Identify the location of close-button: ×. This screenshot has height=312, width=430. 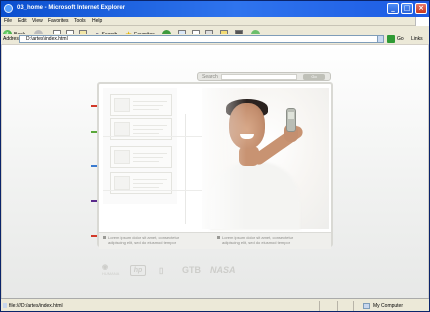
(421, 8).